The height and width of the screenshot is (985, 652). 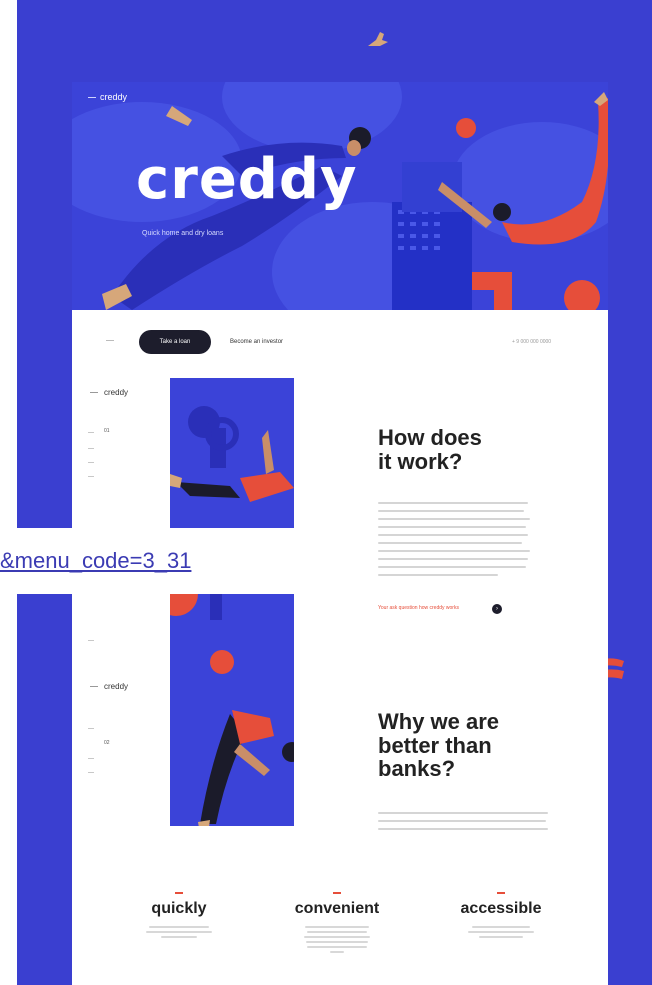 What do you see at coordinates (337, 924) in the screenshot?
I see `feature-convenient: convenient` at bounding box center [337, 924].